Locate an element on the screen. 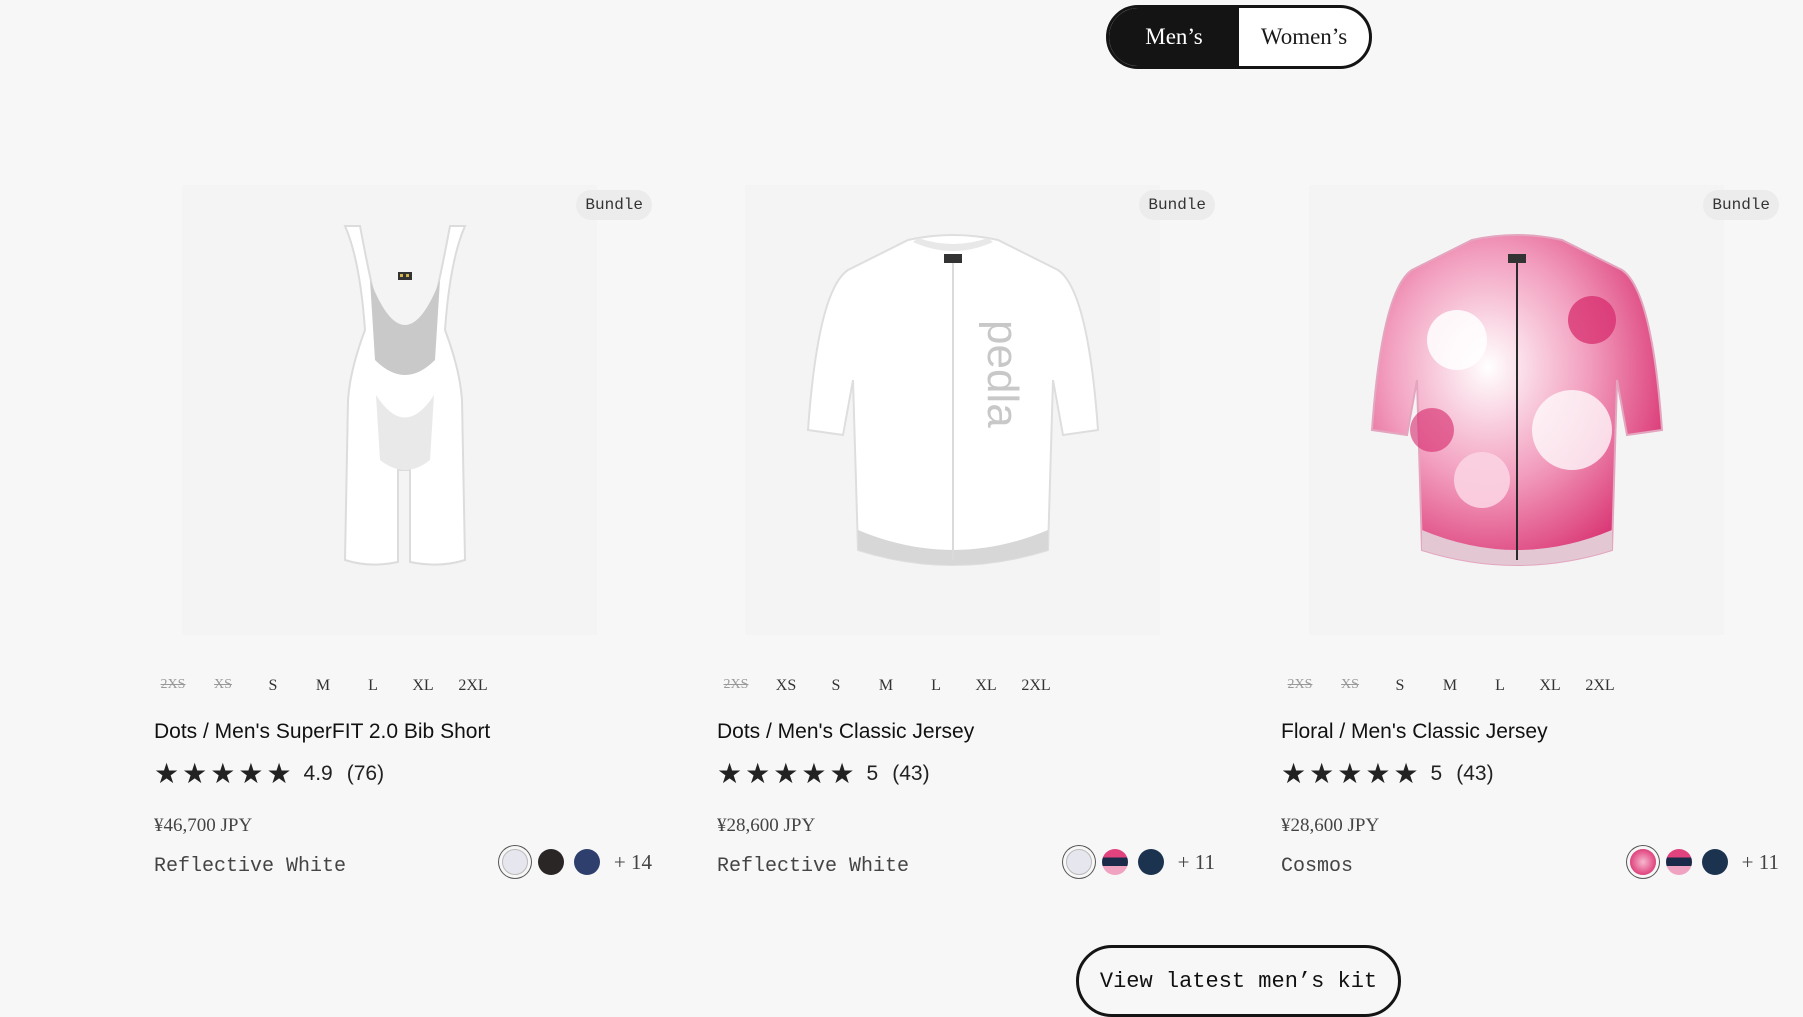 The width and height of the screenshot is (1803, 1017). jersey-illustration: pedla is located at coordinates (952, 400).